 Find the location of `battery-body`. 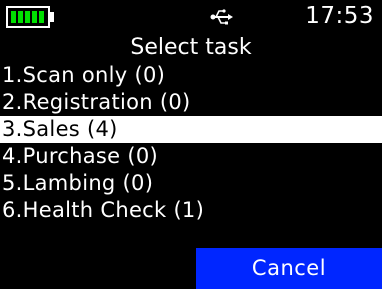

battery-body is located at coordinates (28, 17).